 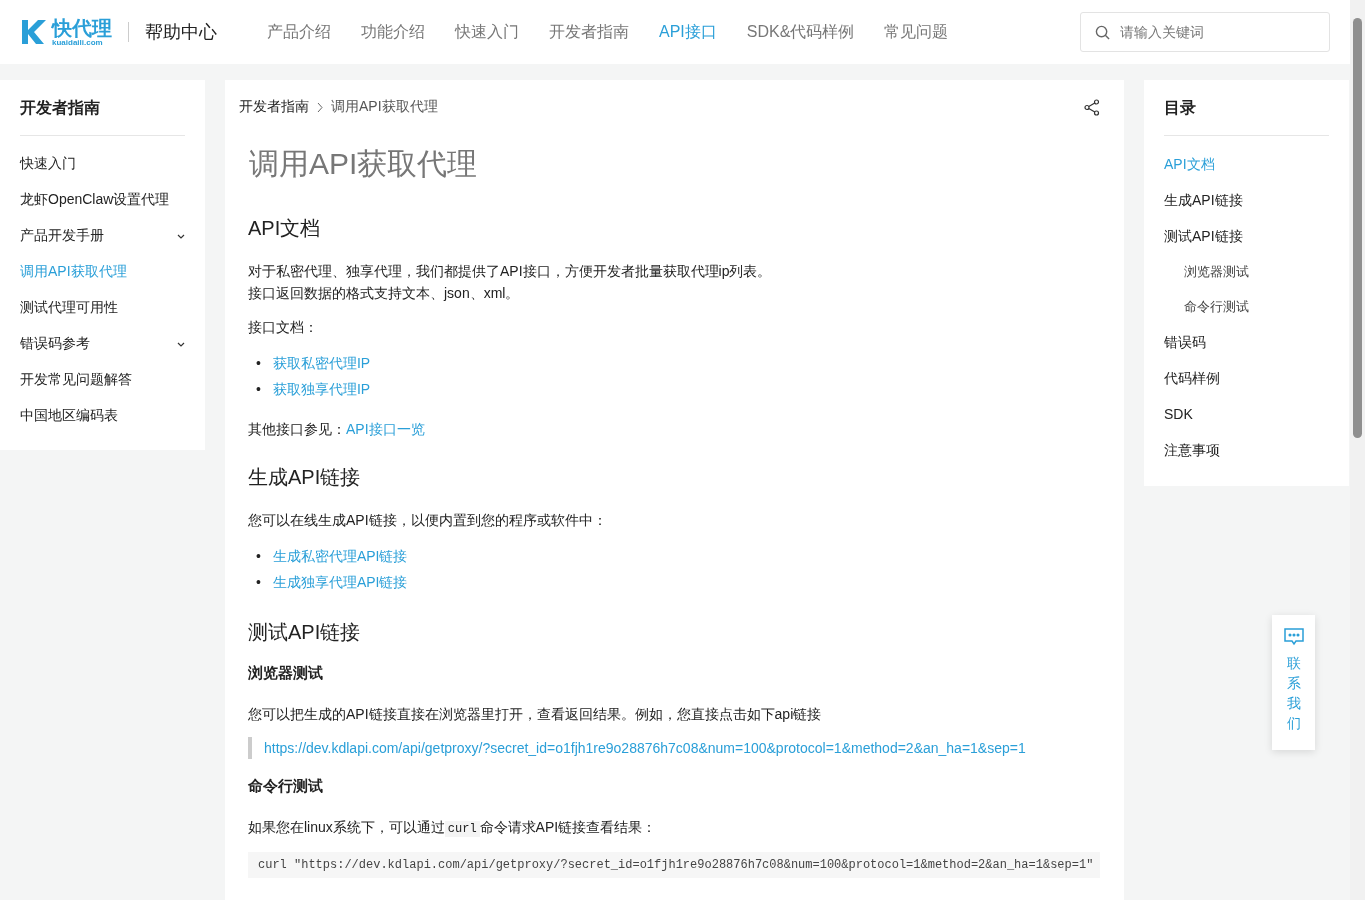 What do you see at coordinates (535, 714) in the screenshot?
I see `paragraph: 您可以把生成的API链接直接在浏览器里打开，查看返回结果。例如，您直接点击如下api链接` at bounding box center [535, 714].